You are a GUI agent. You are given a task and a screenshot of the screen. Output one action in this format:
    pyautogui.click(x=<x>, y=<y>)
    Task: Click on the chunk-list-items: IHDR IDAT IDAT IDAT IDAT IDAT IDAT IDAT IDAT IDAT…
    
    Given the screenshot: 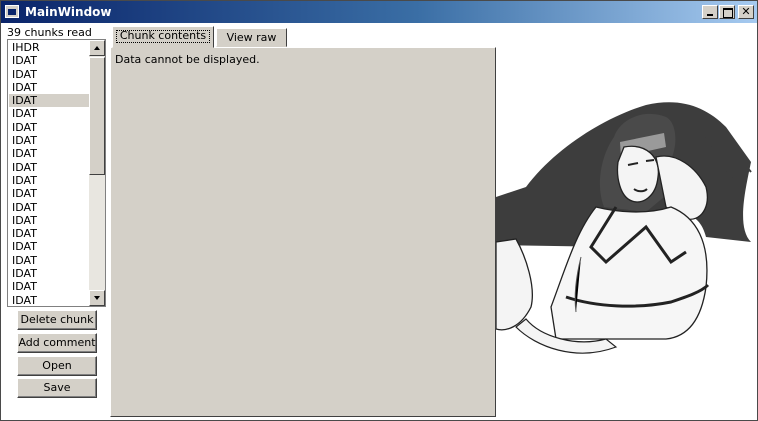 What is the action you would take?
    pyautogui.click(x=49, y=173)
    